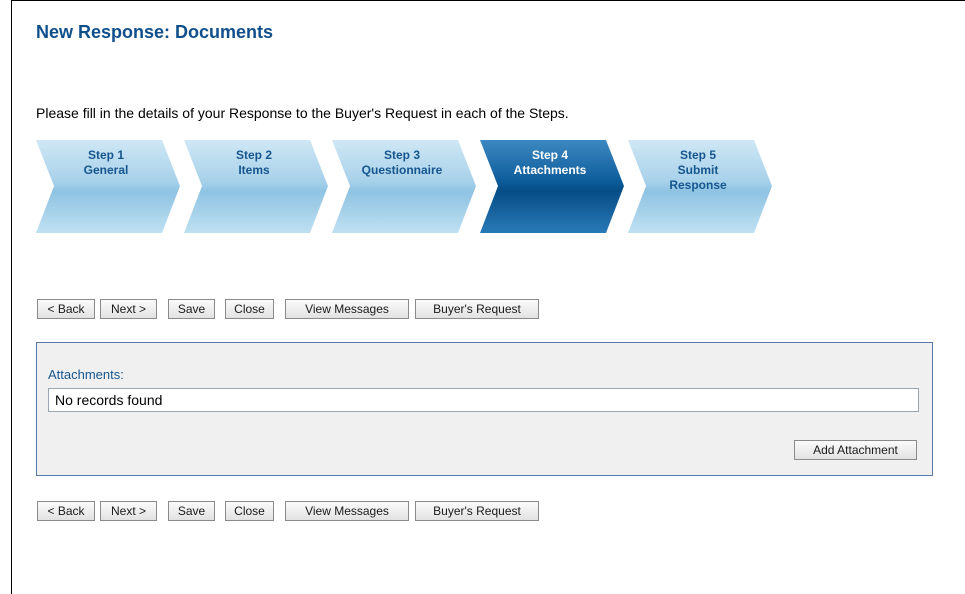  Describe the element at coordinates (549, 155) in the screenshot. I see `step-4-number: Step 4` at that location.